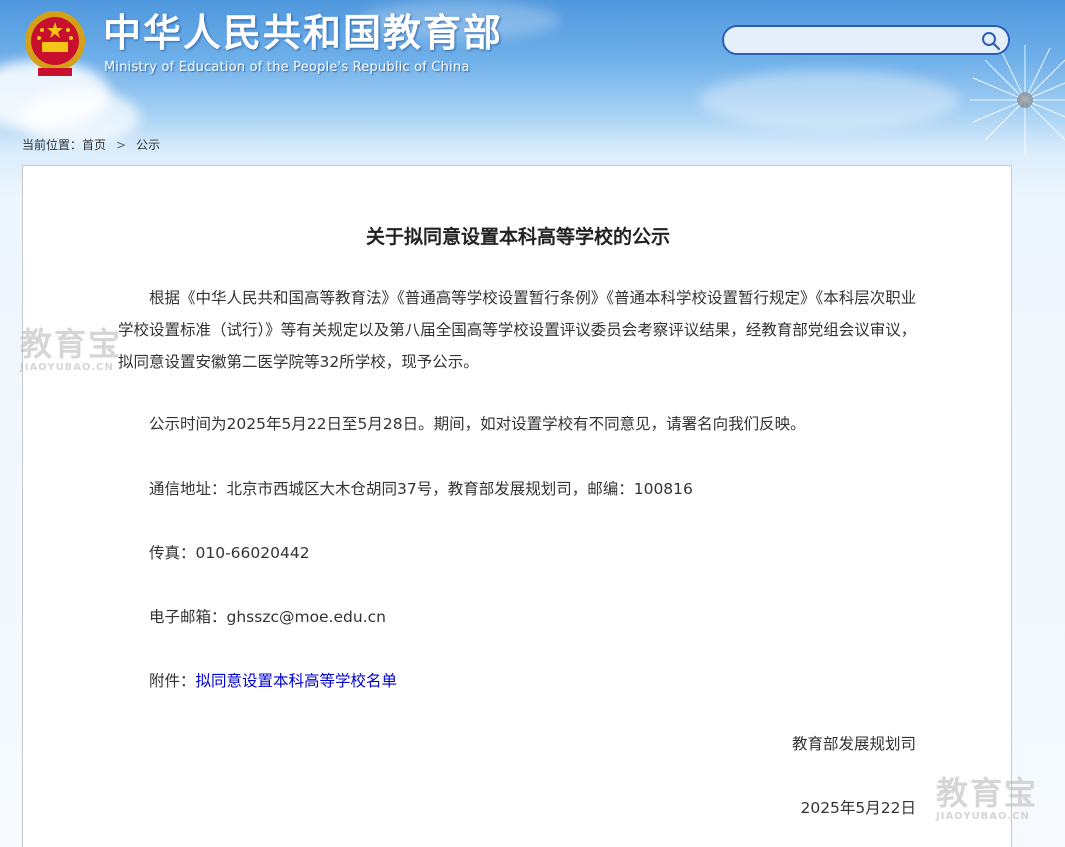 This screenshot has width=1065, height=847. What do you see at coordinates (148, 144) in the screenshot?
I see `breadcrumb-current: 公示` at bounding box center [148, 144].